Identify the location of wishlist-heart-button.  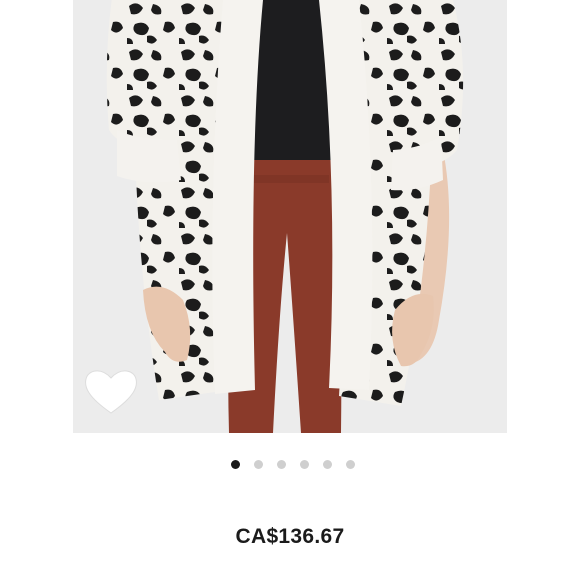
(111, 391).